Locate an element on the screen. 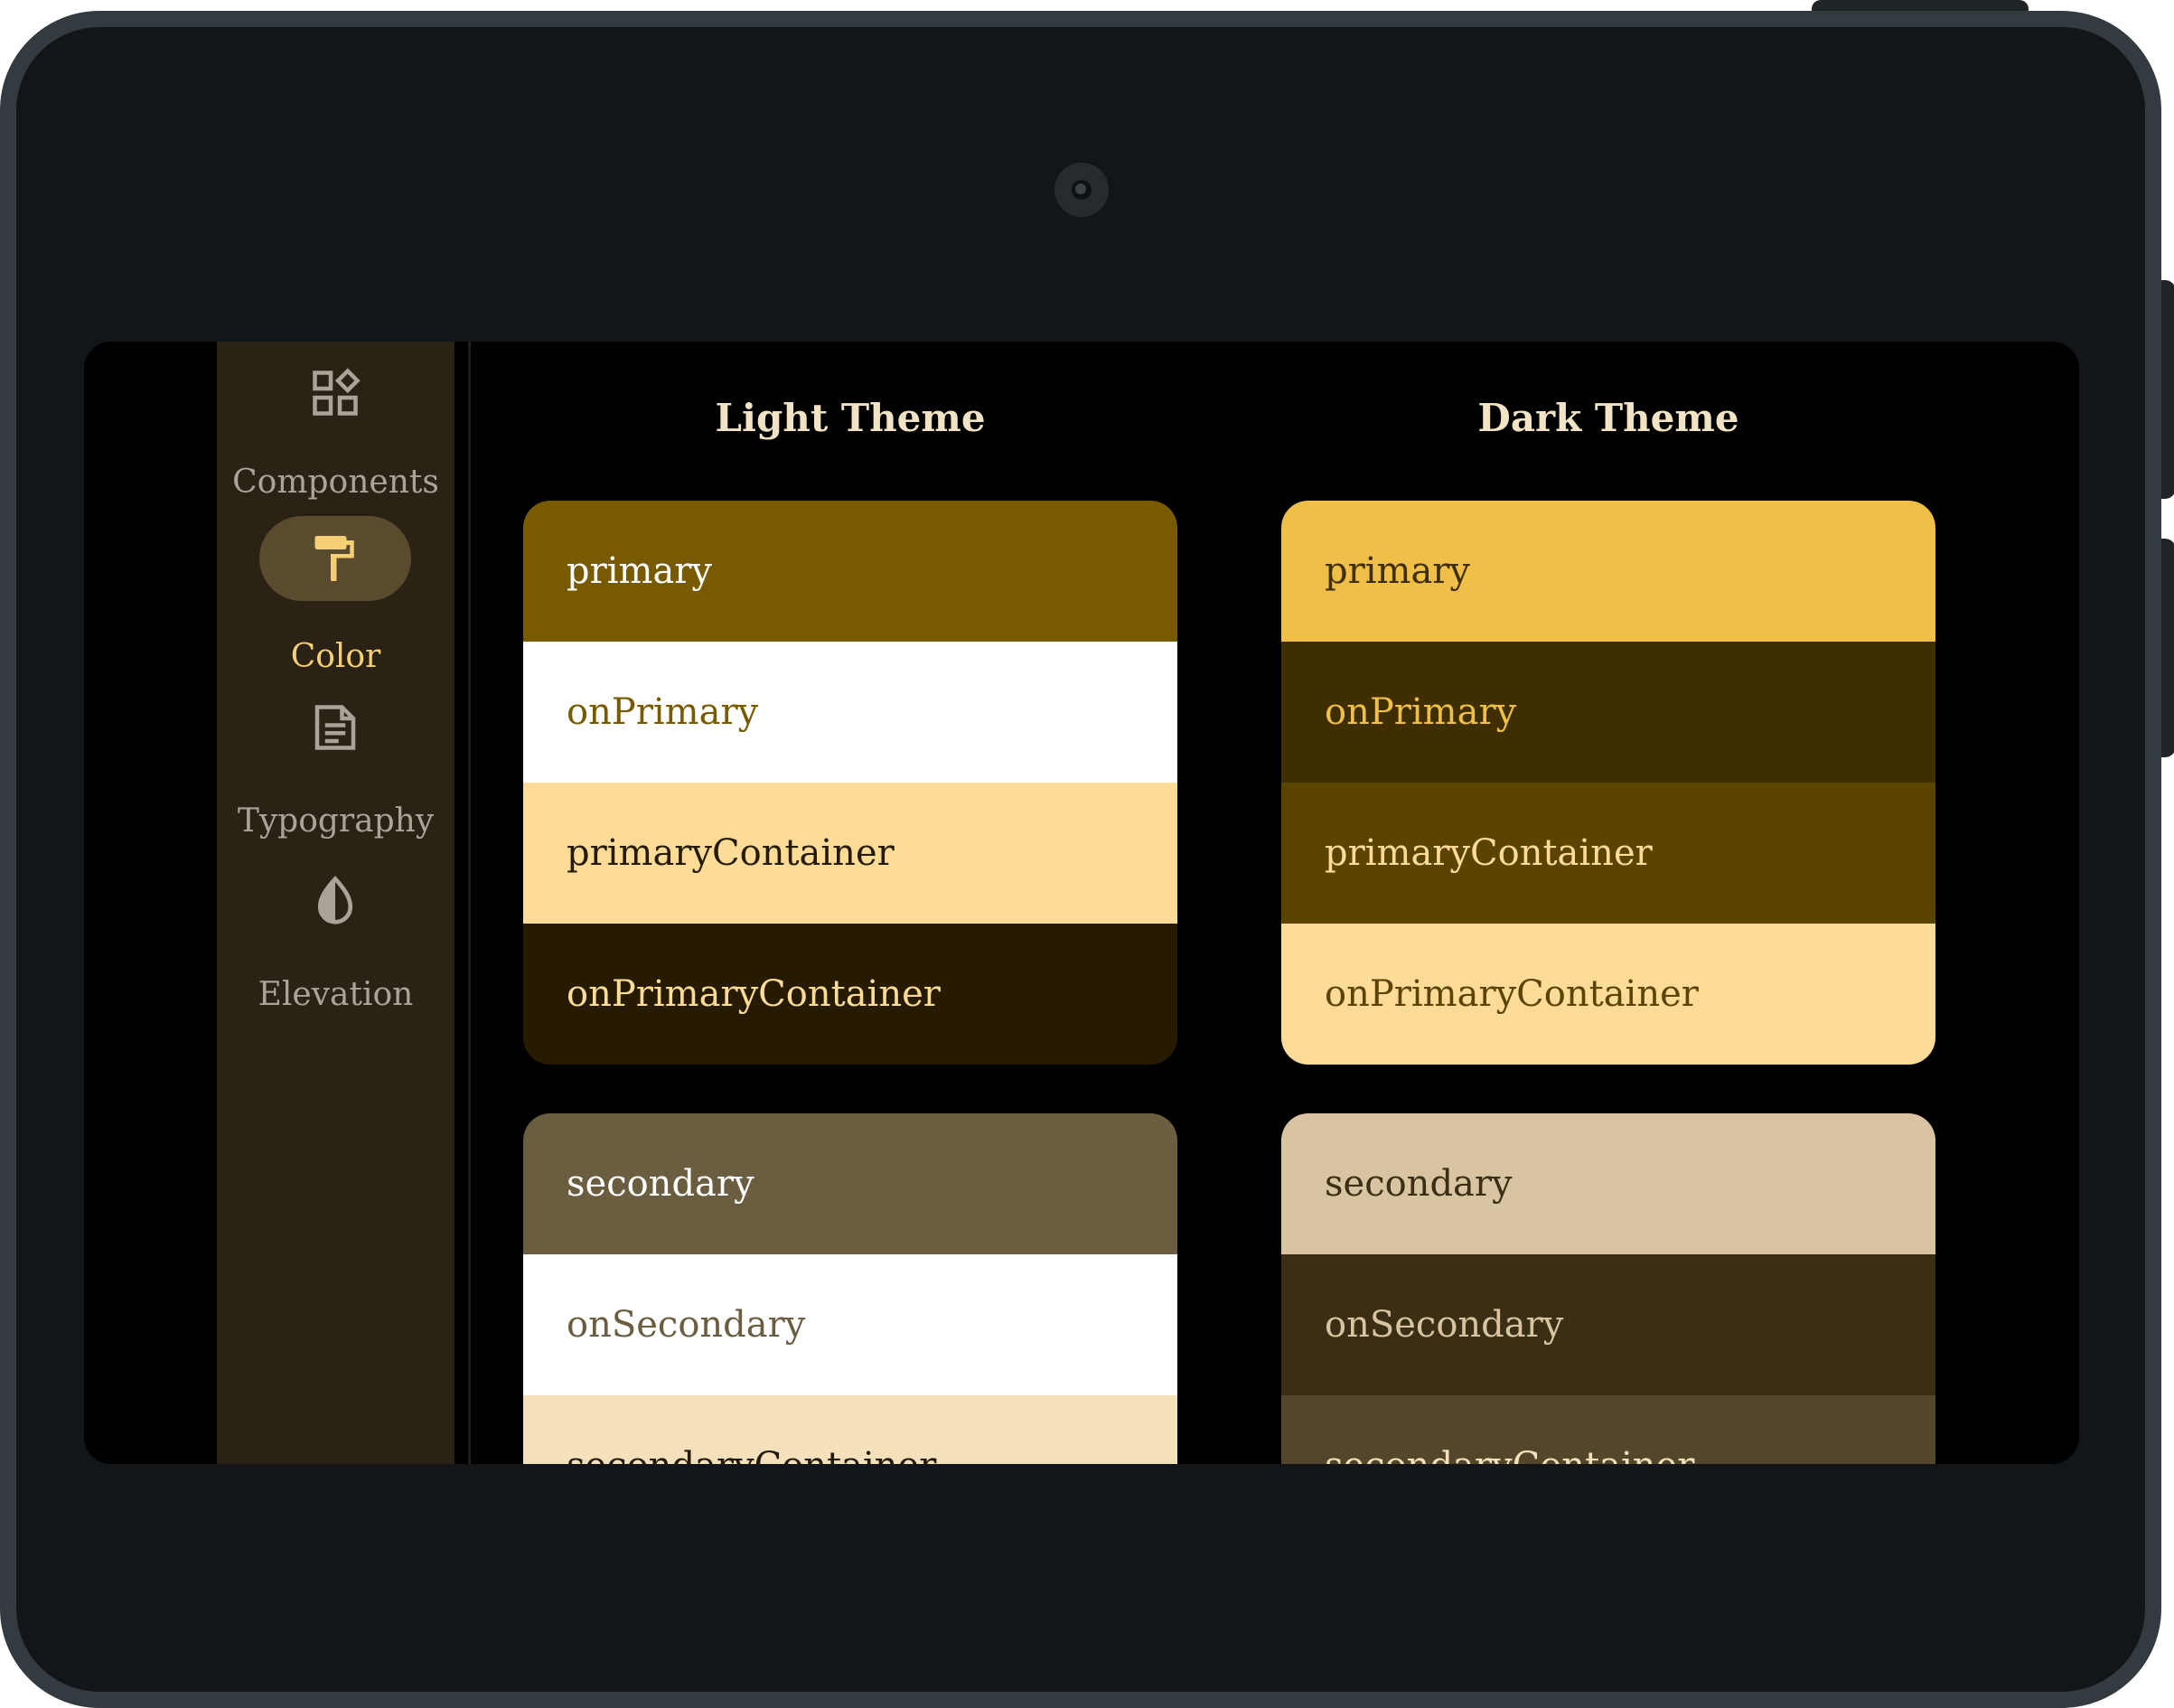 This screenshot has height=1708, width=2174. opacity-drop-icon is located at coordinates (335, 899).